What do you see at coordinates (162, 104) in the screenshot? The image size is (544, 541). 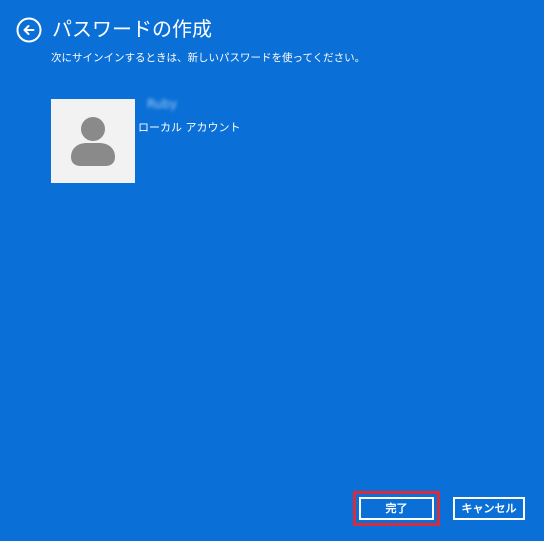 I see `user-name: Ruby` at bounding box center [162, 104].